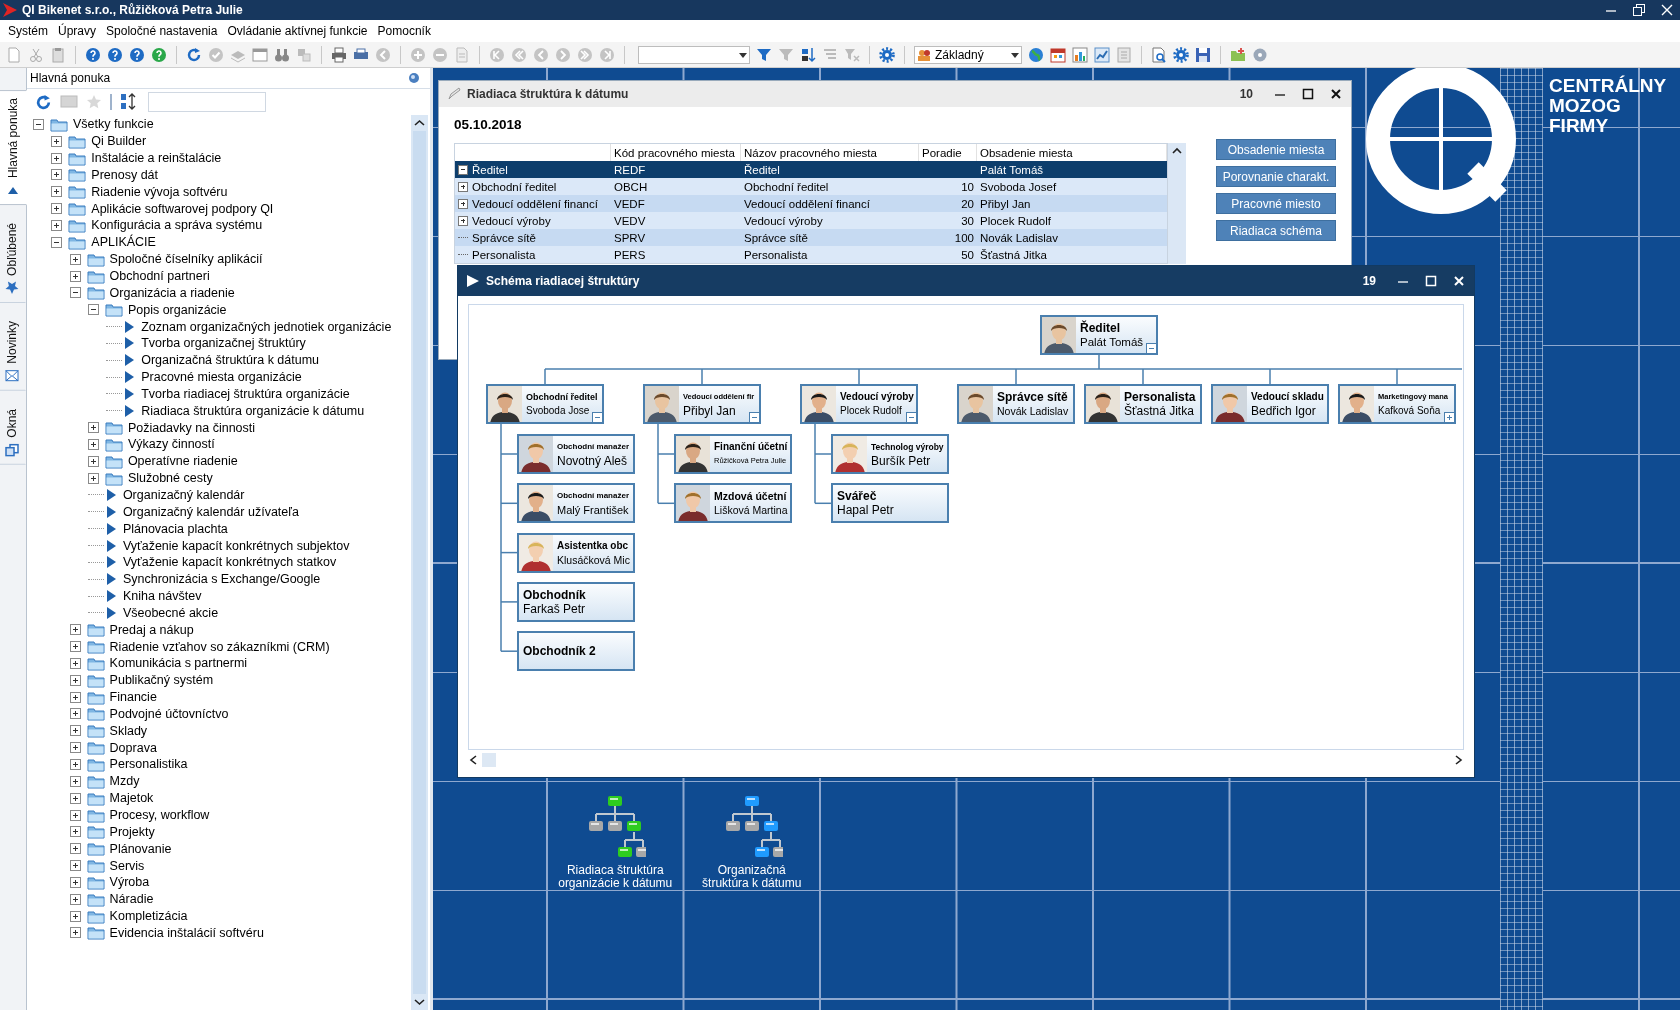  Describe the element at coordinates (1283, 411) in the screenshot. I see `node-name: Bedřich Igor` at that location.